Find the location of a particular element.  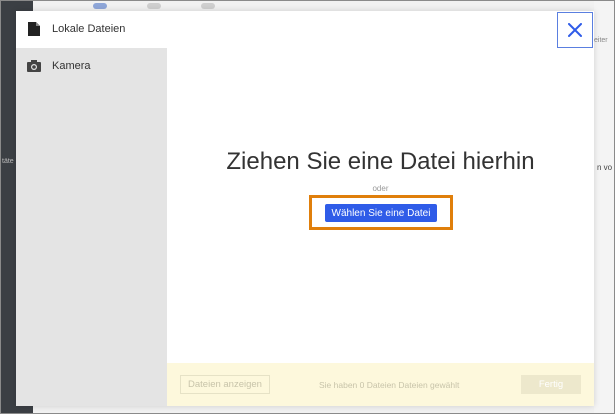

background-edge-text-left: täte is located at coordinates (8, 161).